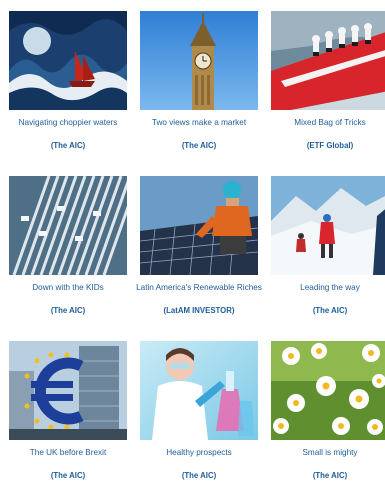 This screenshot has height=481, width=385. What do you see at coordinates (199, 60) in the screenshot?
I see `big-ben-image` at bounding box center [199, 60].